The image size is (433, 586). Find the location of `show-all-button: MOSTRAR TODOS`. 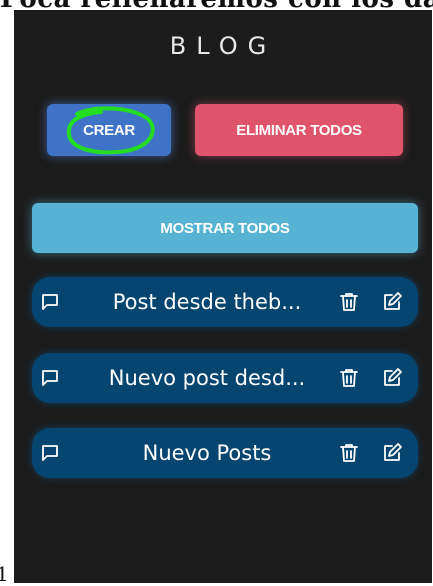

show-all-button: MOSTRAR TODOS is located at coordinates (225, 228).